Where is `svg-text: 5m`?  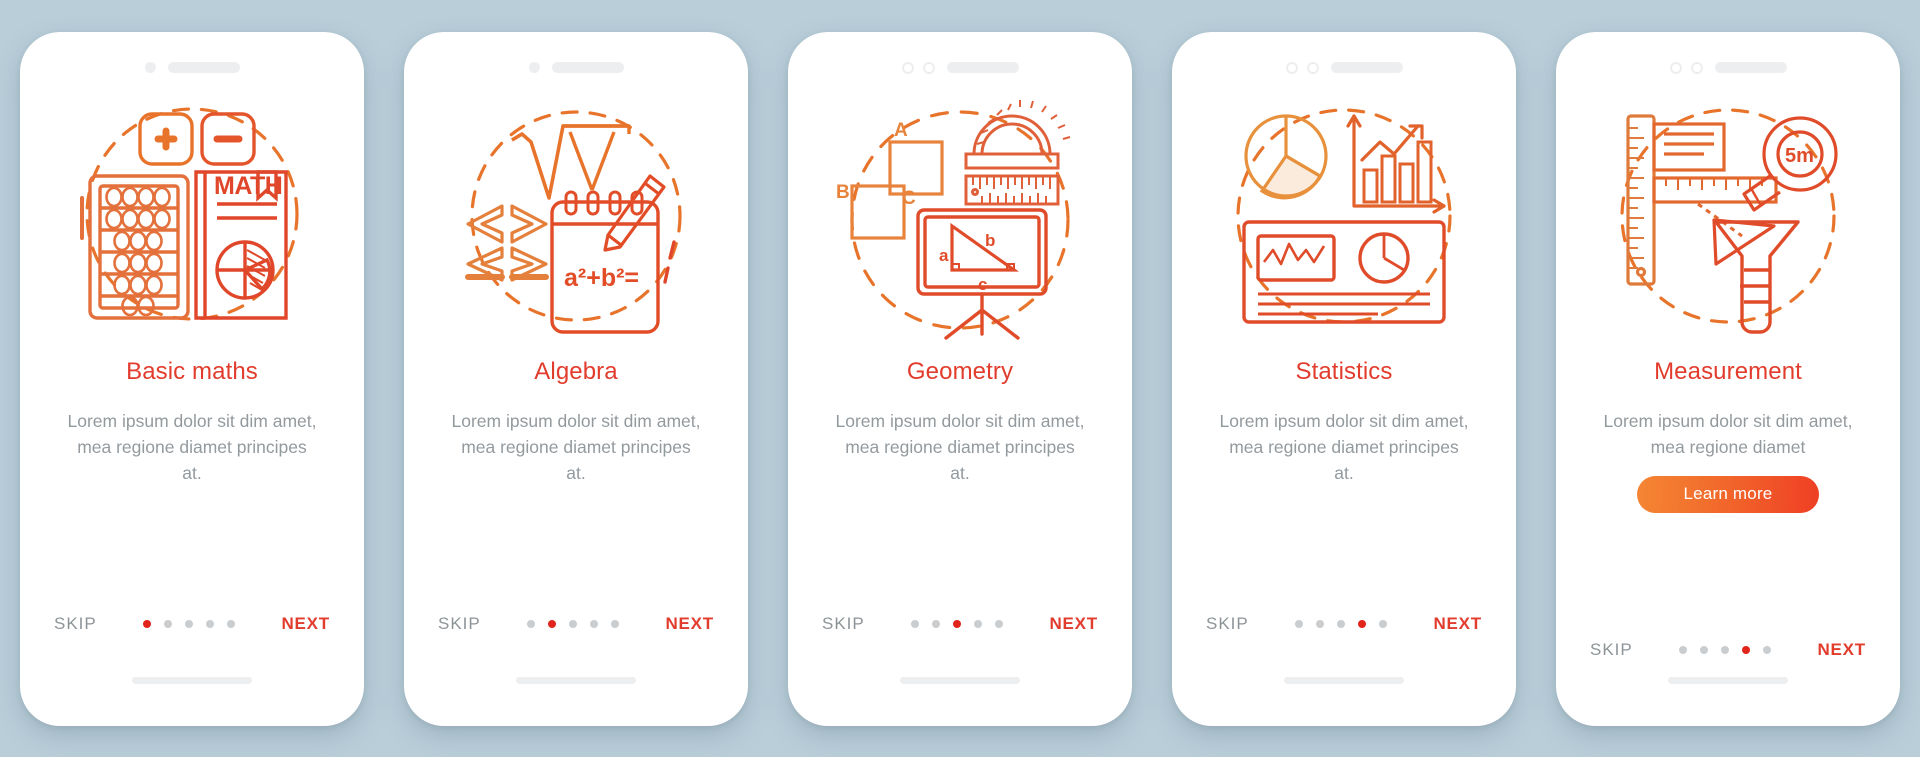
svg-text: 5m is located at coordinates (1799, 156).